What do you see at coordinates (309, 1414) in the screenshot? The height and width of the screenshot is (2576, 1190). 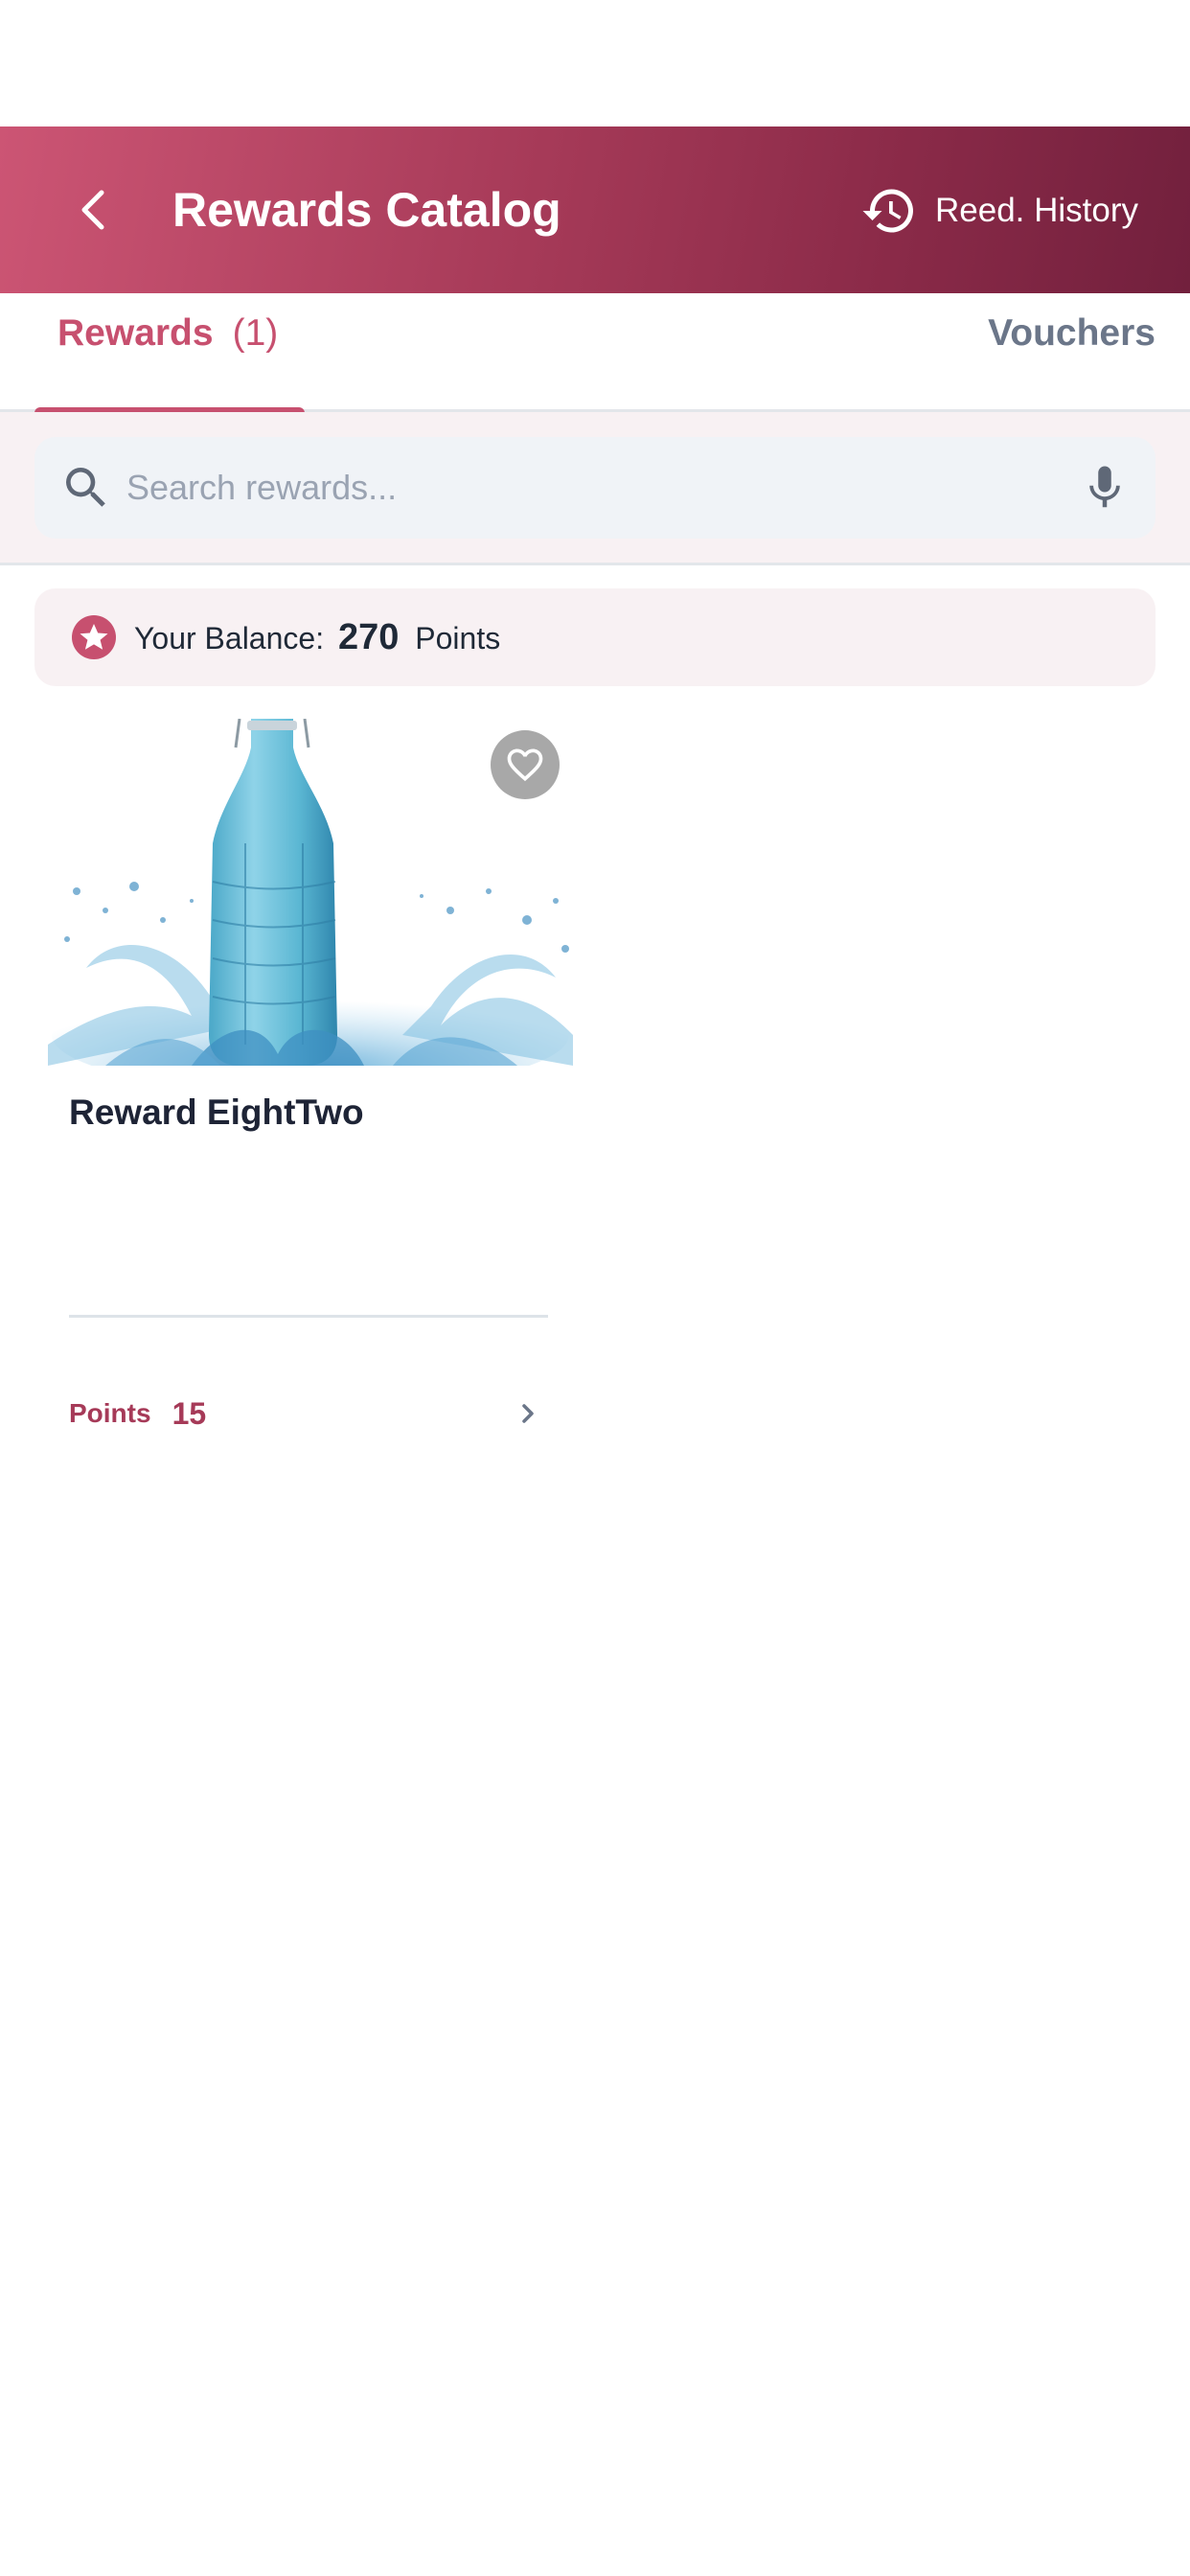 I see `reward-points-row: Points 15` at bounding box center [309, 1414].